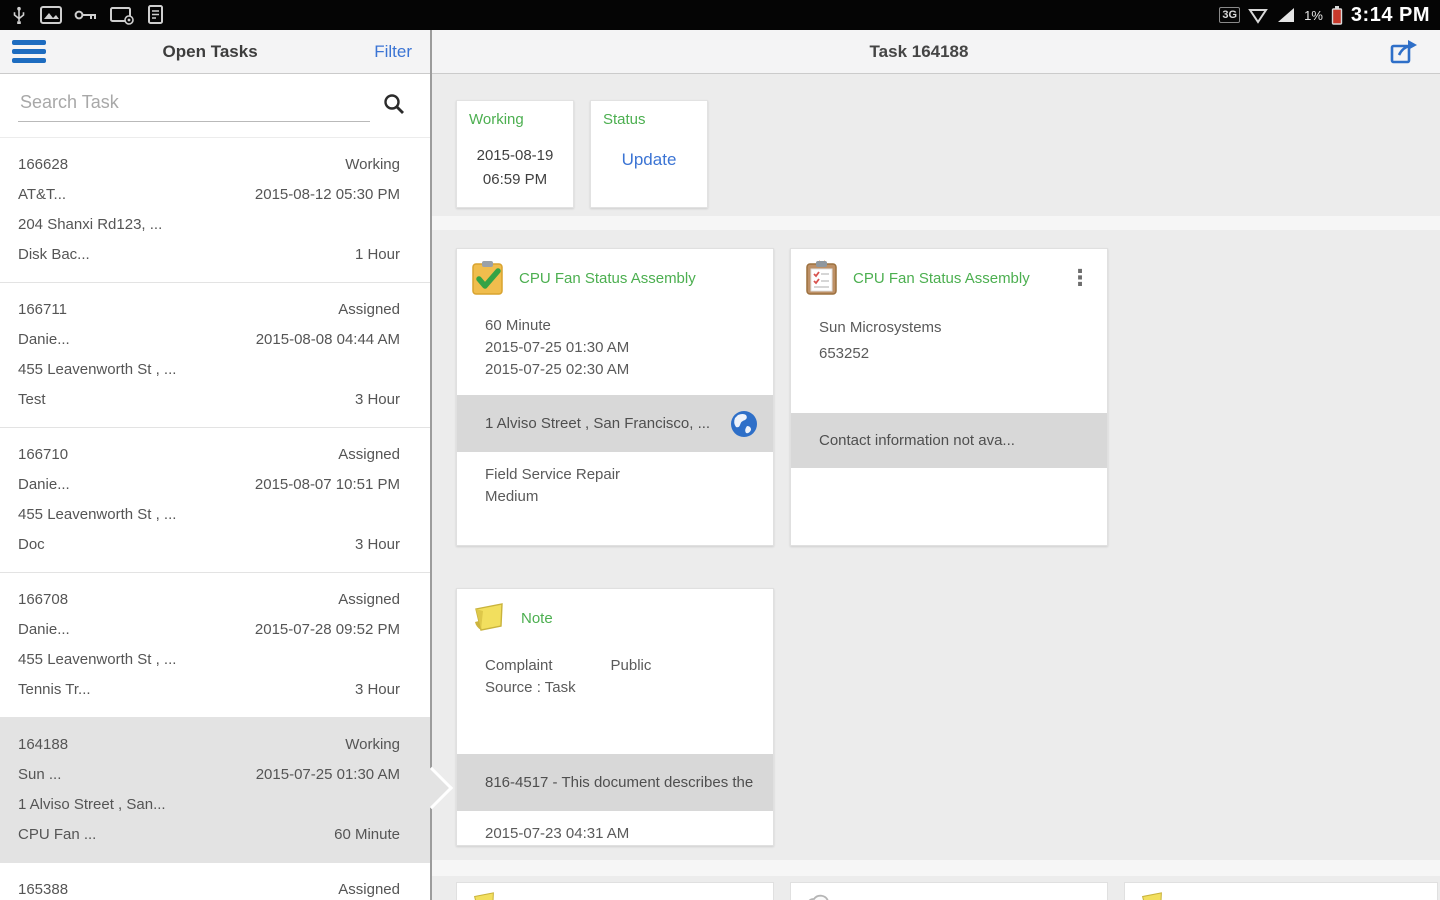 The width and height of the screenshot is (1440, 900). I want to click on status-label: Status, so click(624, 119).